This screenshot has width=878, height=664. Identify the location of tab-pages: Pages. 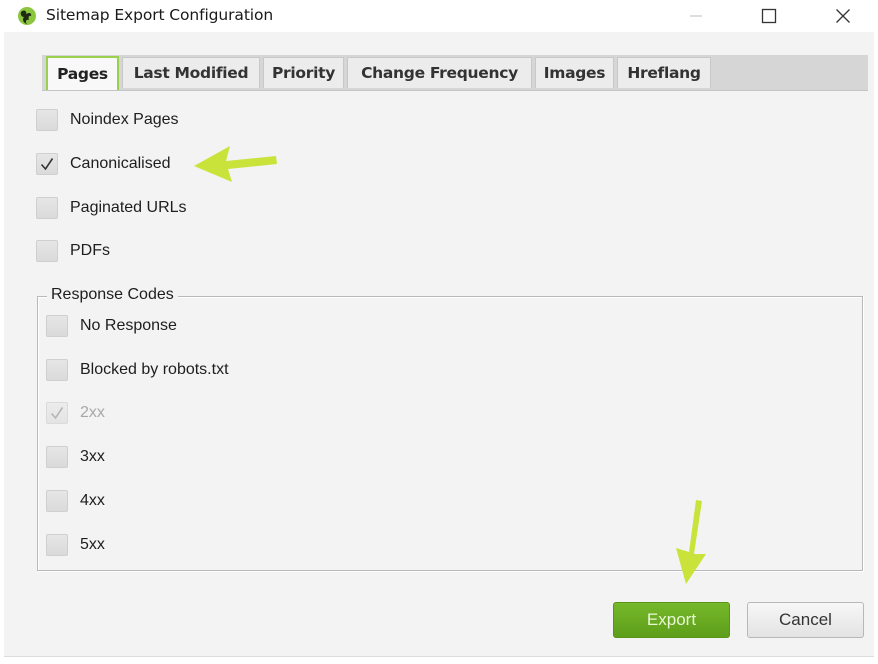
(82, 73).